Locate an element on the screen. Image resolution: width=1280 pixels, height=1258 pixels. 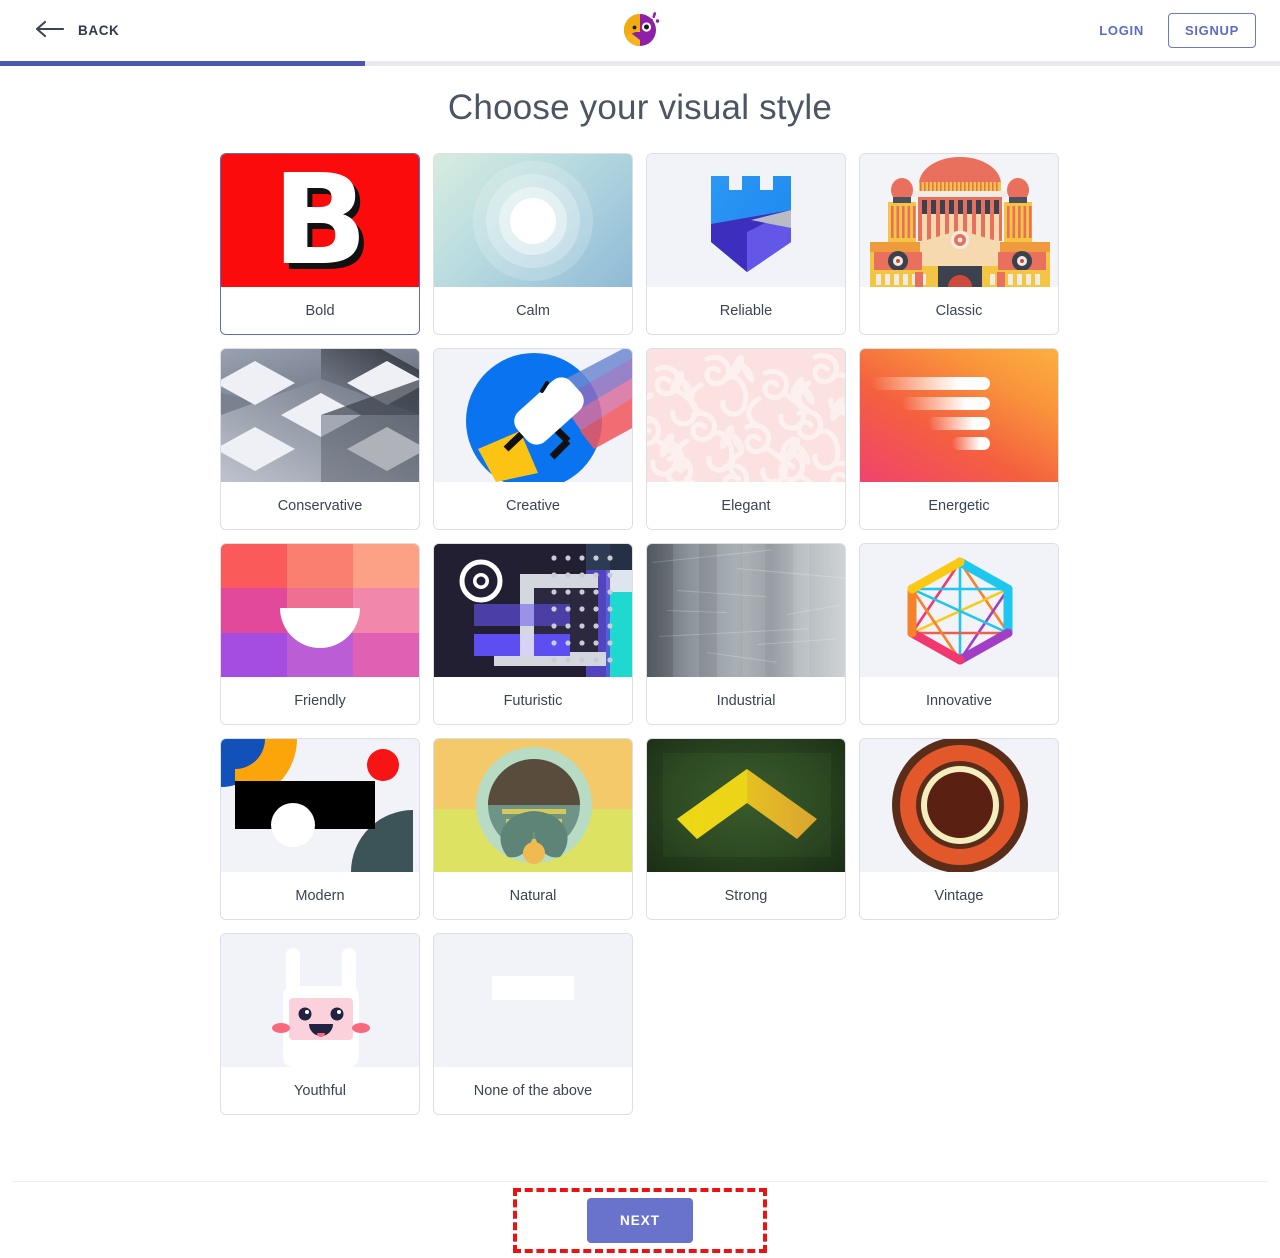
style-card-label: Innovative is located at coordinates (959, 700).